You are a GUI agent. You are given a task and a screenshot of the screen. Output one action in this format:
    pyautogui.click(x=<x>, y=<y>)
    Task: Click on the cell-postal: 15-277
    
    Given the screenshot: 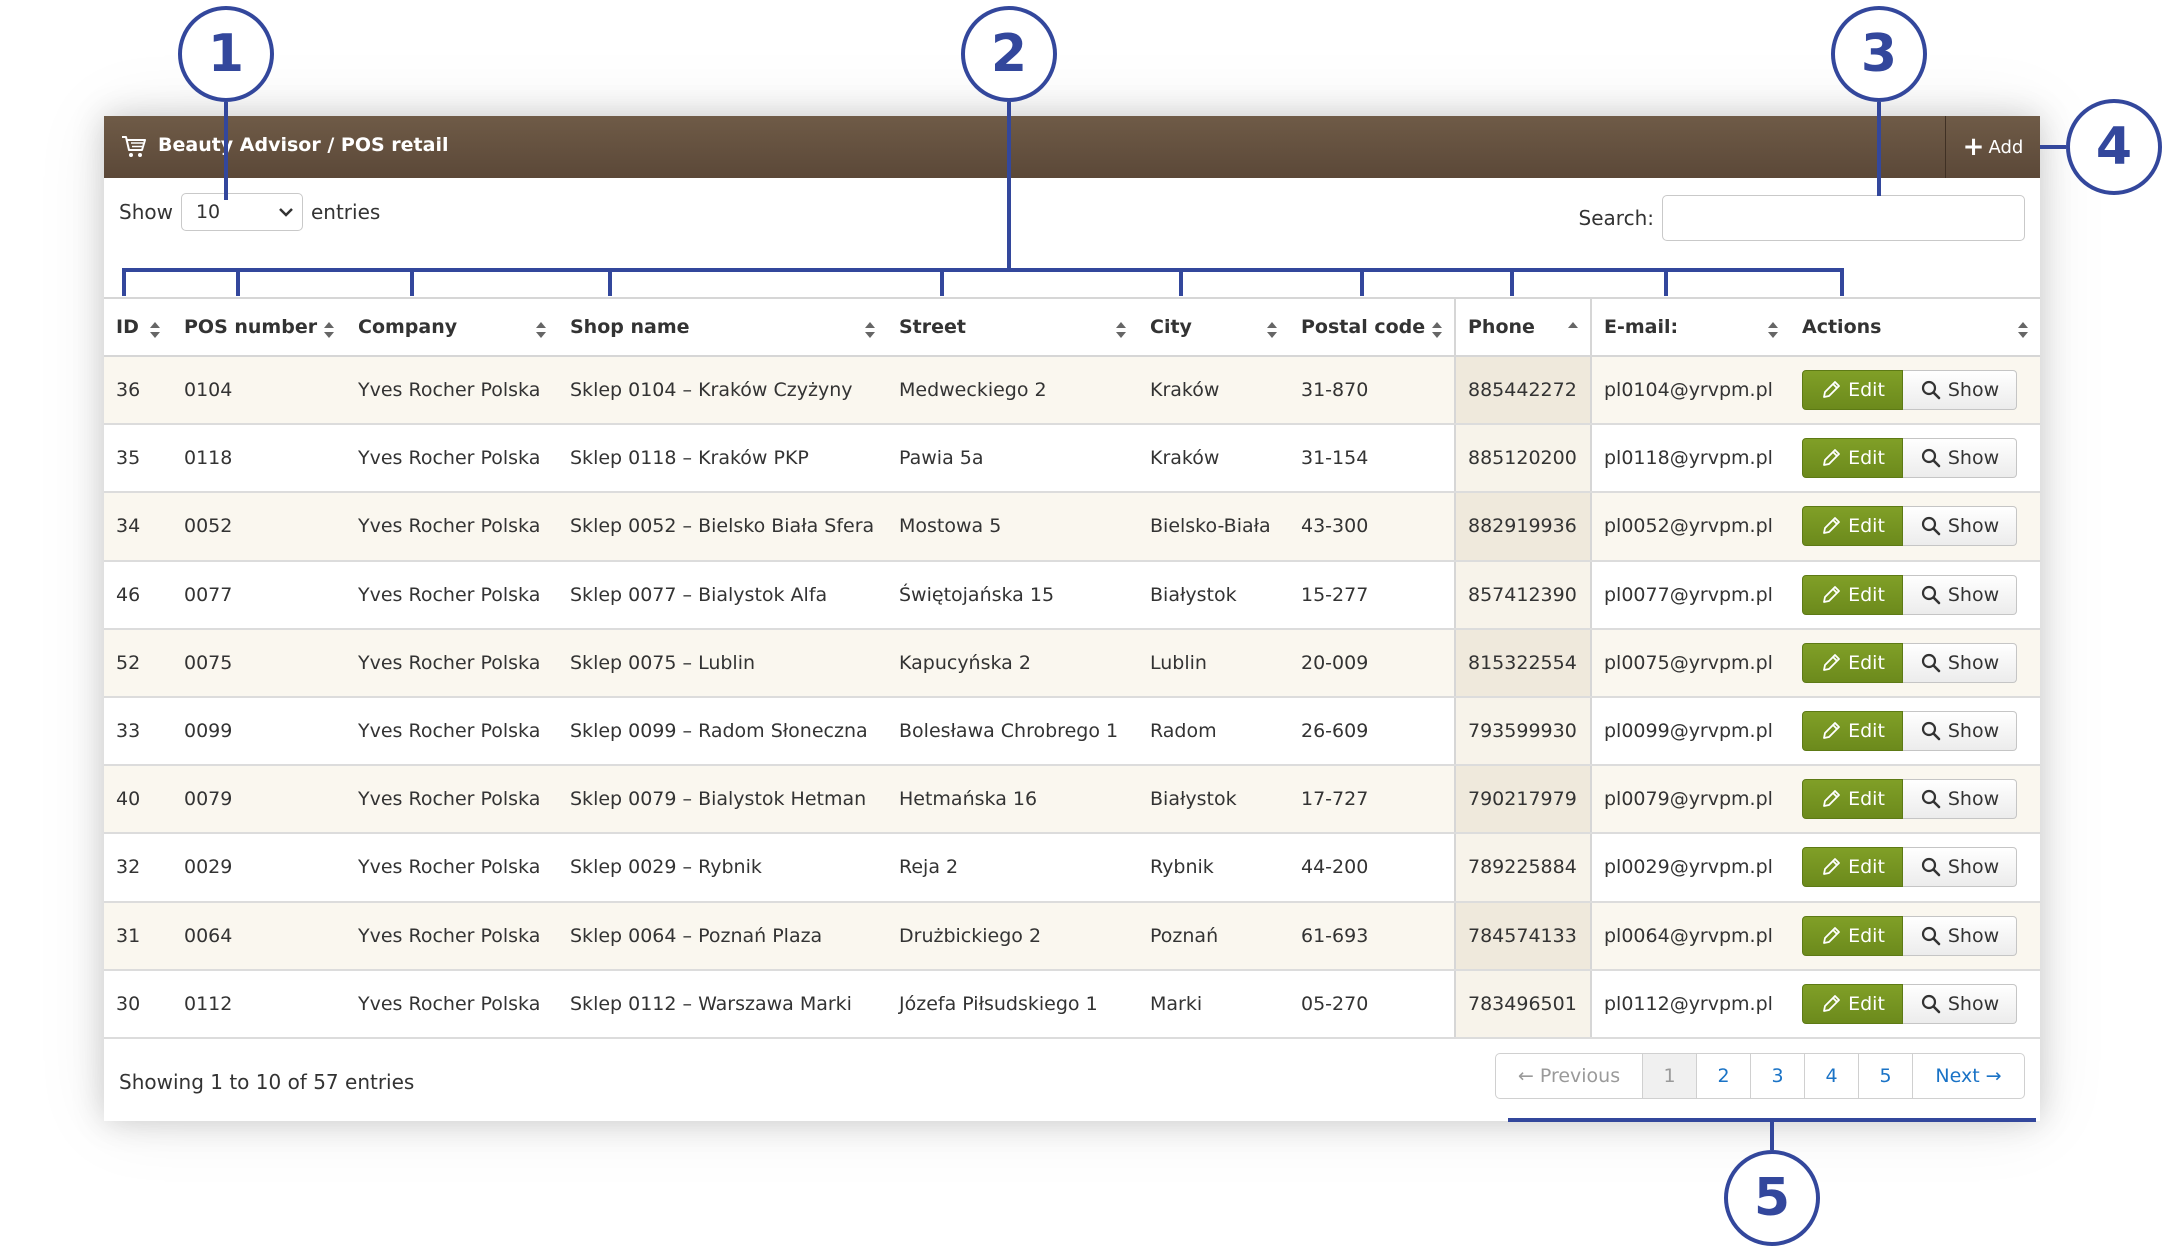 What is the action you would take?
    pyautogui.click(x=1372, y=595)
    